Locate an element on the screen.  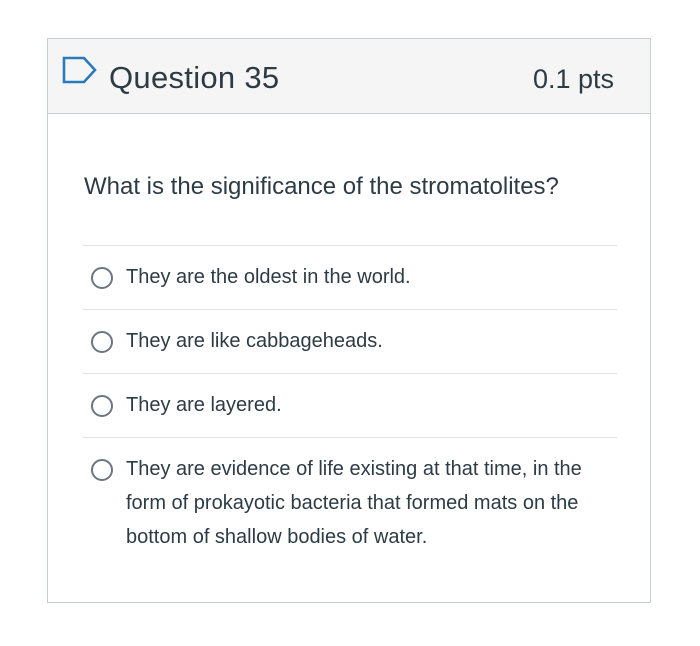
question-header: Question 35 0.1 pts is located at coordinates (349, 76).